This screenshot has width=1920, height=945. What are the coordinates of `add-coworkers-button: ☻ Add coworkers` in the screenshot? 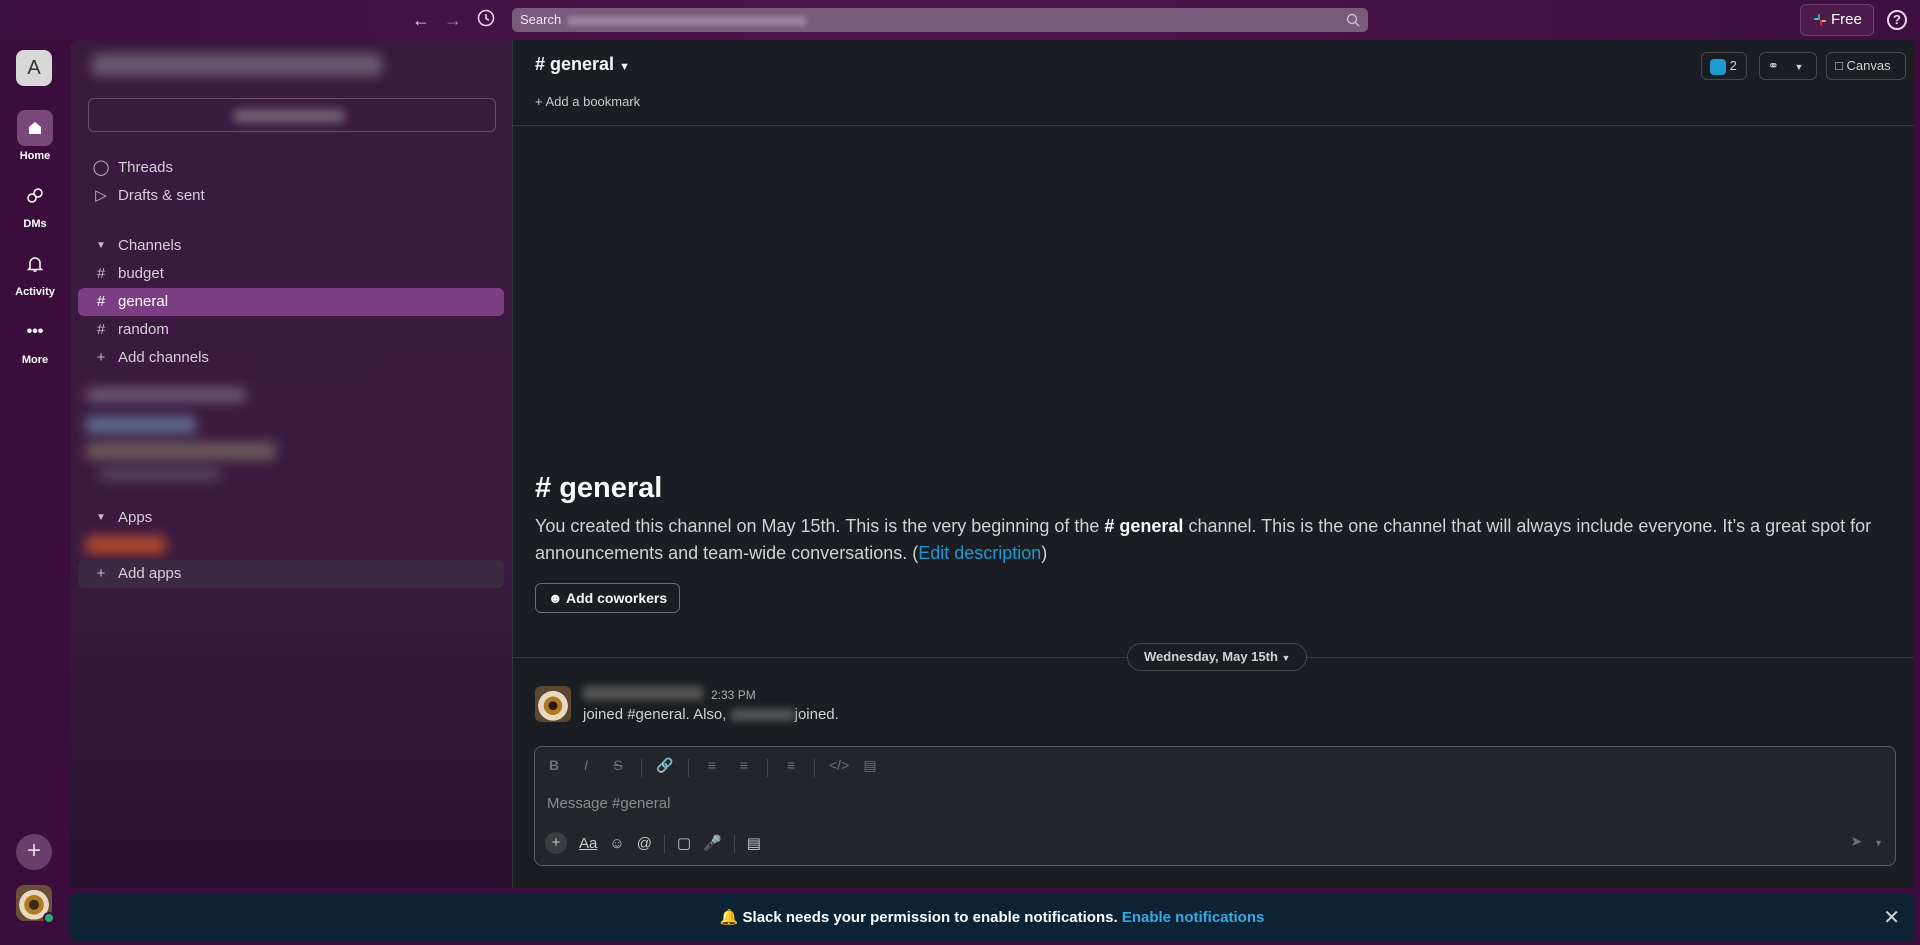 It's located at (608, 598).